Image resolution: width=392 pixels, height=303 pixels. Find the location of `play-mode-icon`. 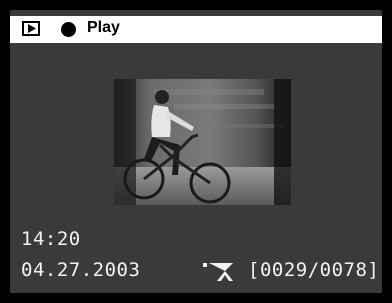

play-mode-icon is located at coordinates (31, 28).